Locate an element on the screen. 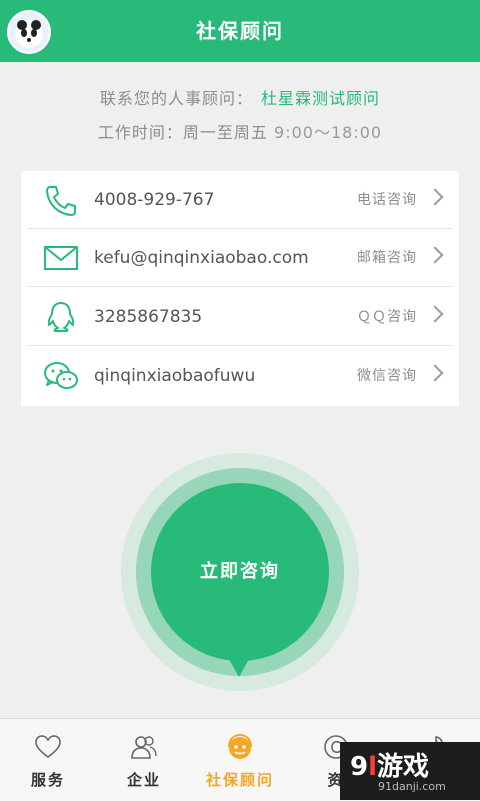 This screenshot has height=801, width=480. working-hours: 工作时间：周一至周五 9:00～18:00 is located at coordinates (240, 131).